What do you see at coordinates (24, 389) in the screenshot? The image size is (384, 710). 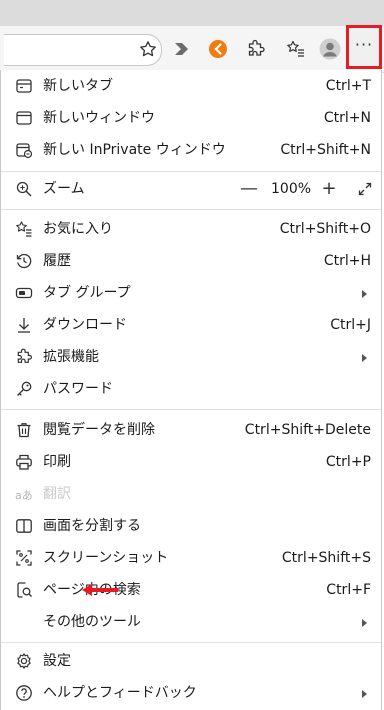 I see `key-icon` at bounding box center [24, 389].